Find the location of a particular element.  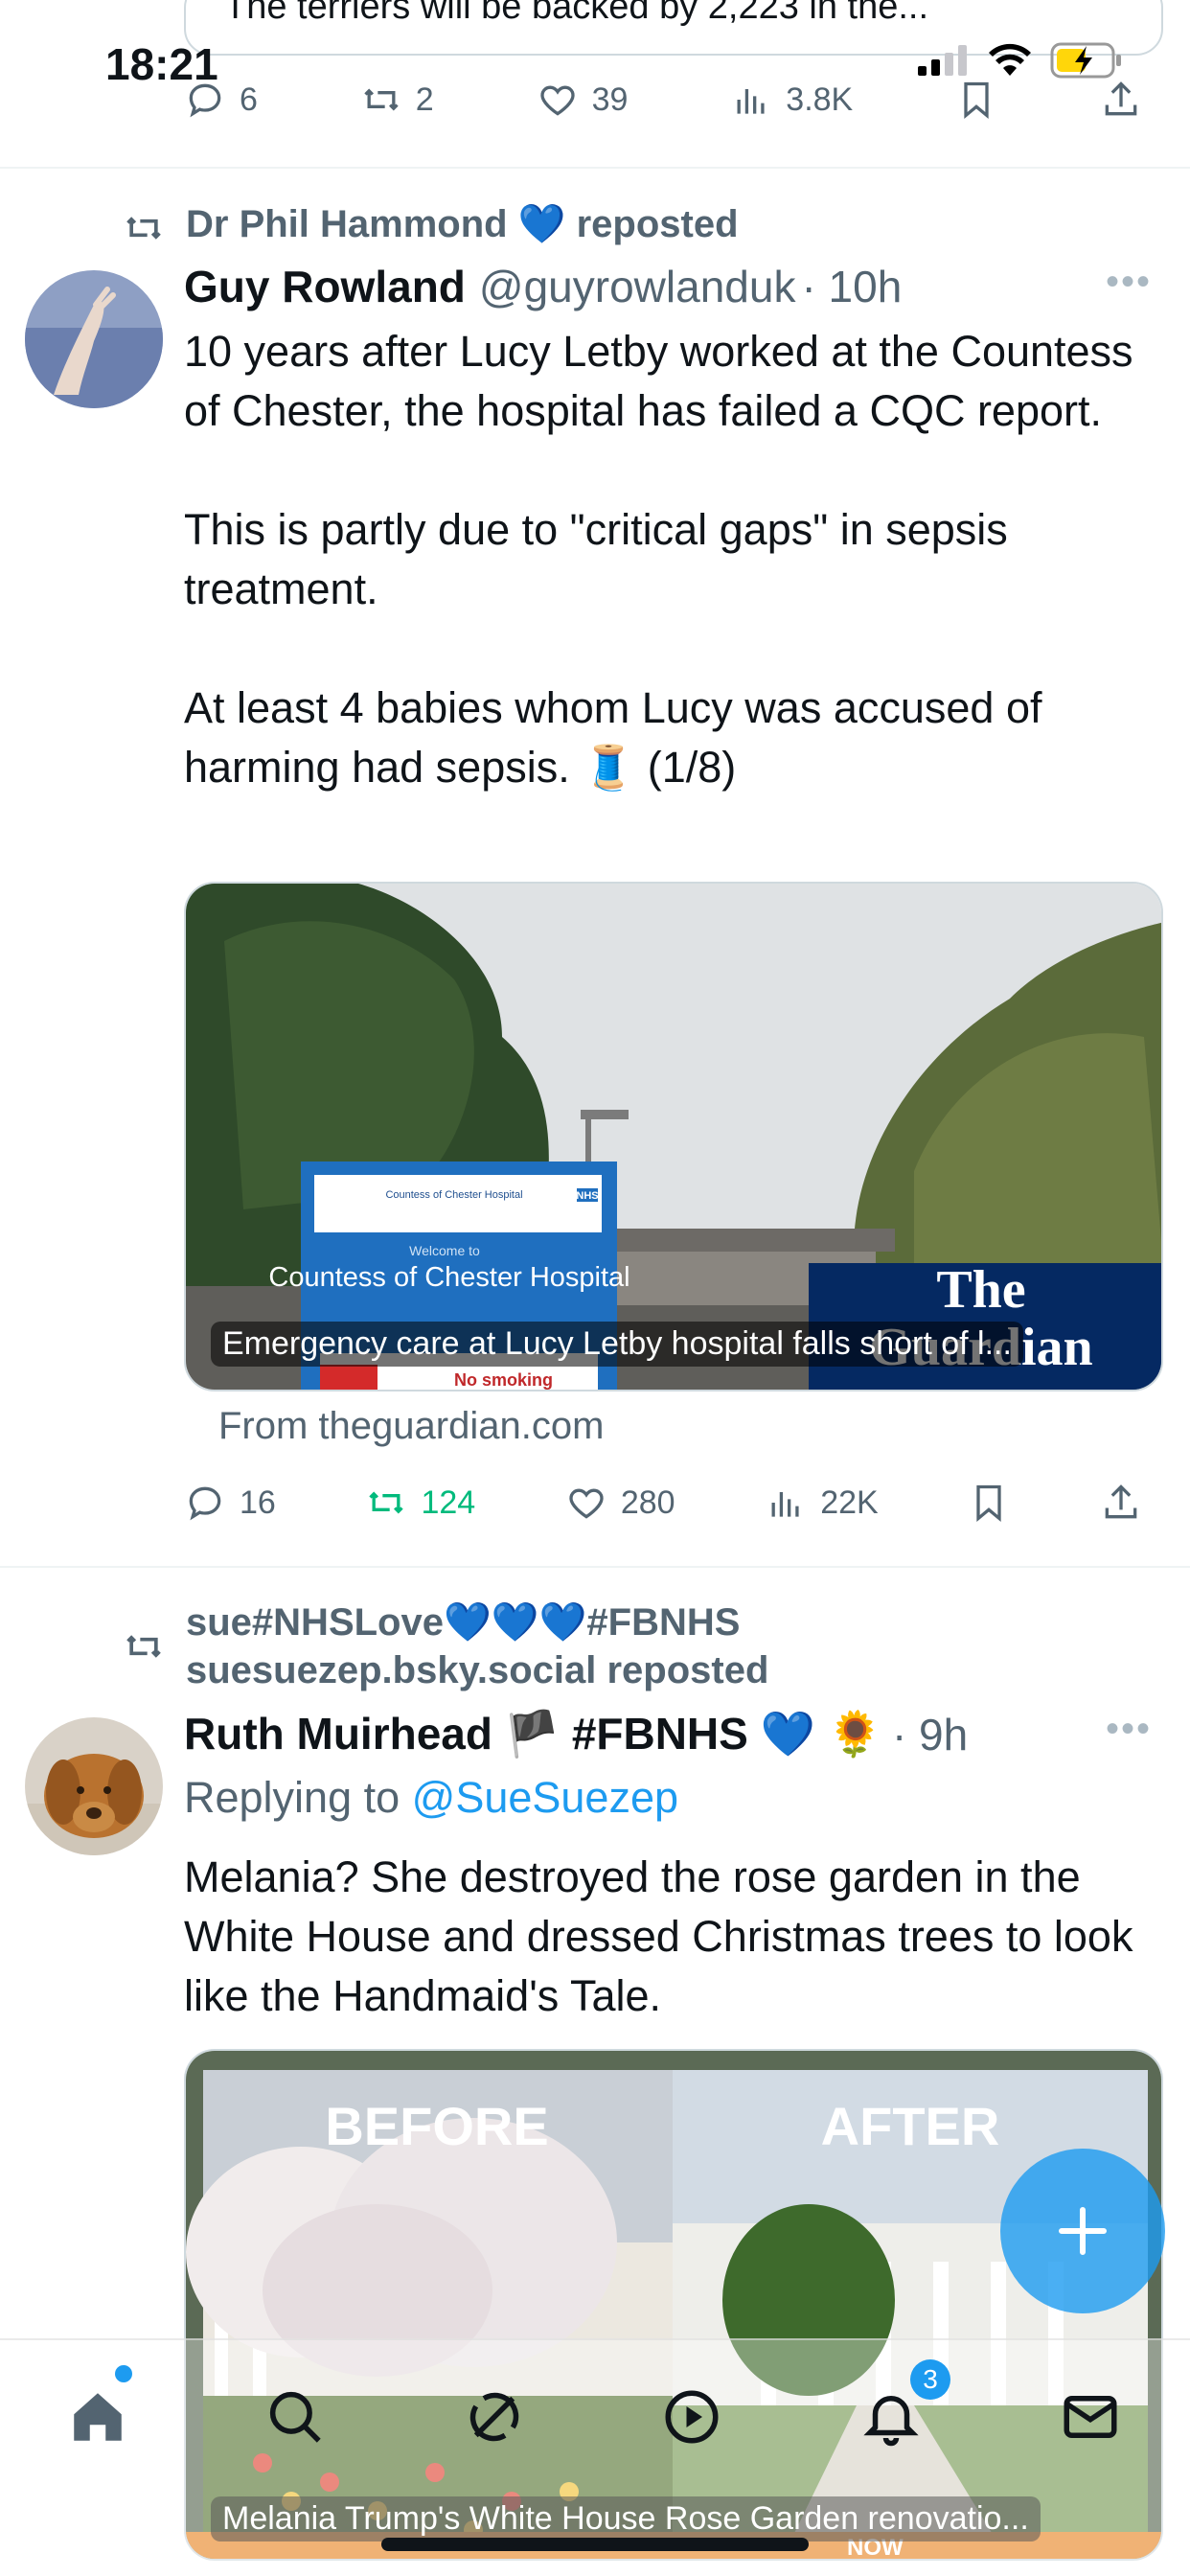

reply-button: 6 is located at coordinates (221, 100).